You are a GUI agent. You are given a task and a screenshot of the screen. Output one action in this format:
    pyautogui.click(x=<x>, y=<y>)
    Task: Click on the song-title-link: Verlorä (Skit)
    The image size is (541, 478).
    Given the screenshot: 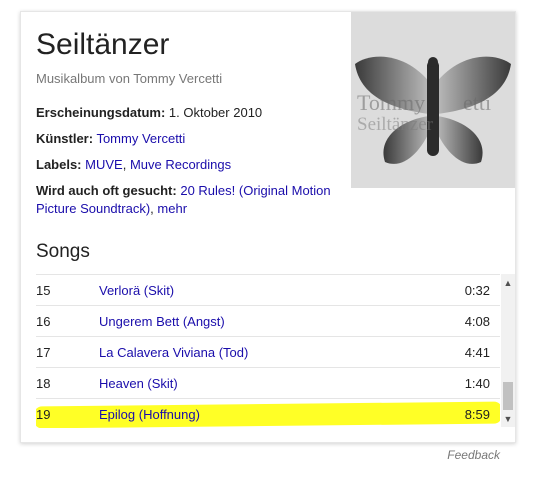 What is the action you would take?
    pyautogui.click(x=136, y=290)
    